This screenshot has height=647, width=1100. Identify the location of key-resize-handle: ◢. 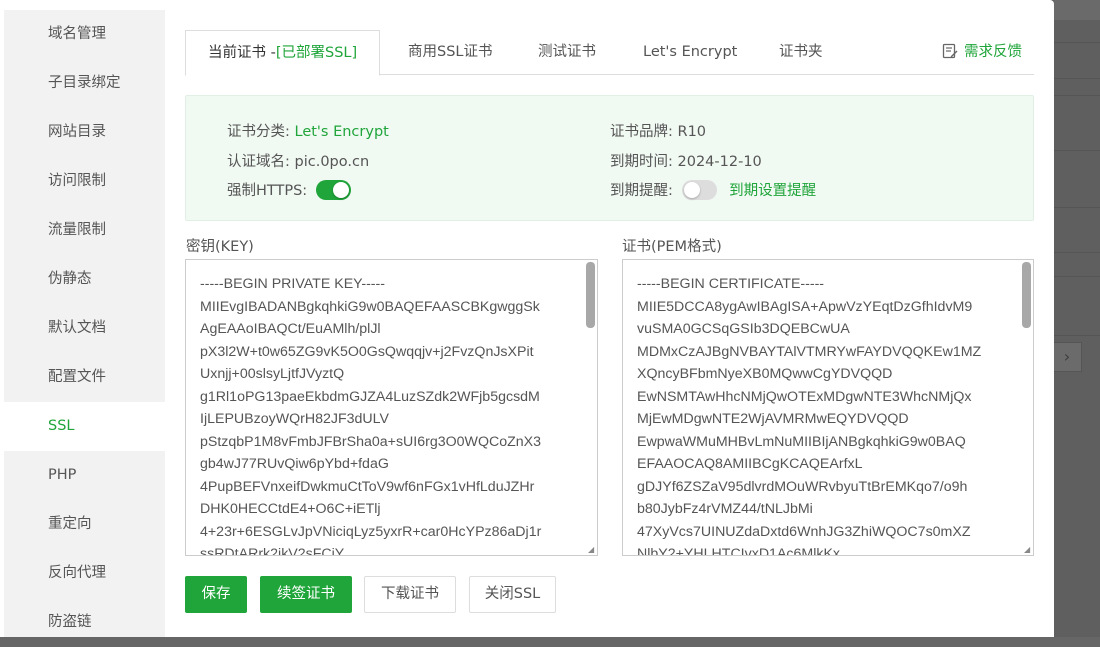
(592, 550).